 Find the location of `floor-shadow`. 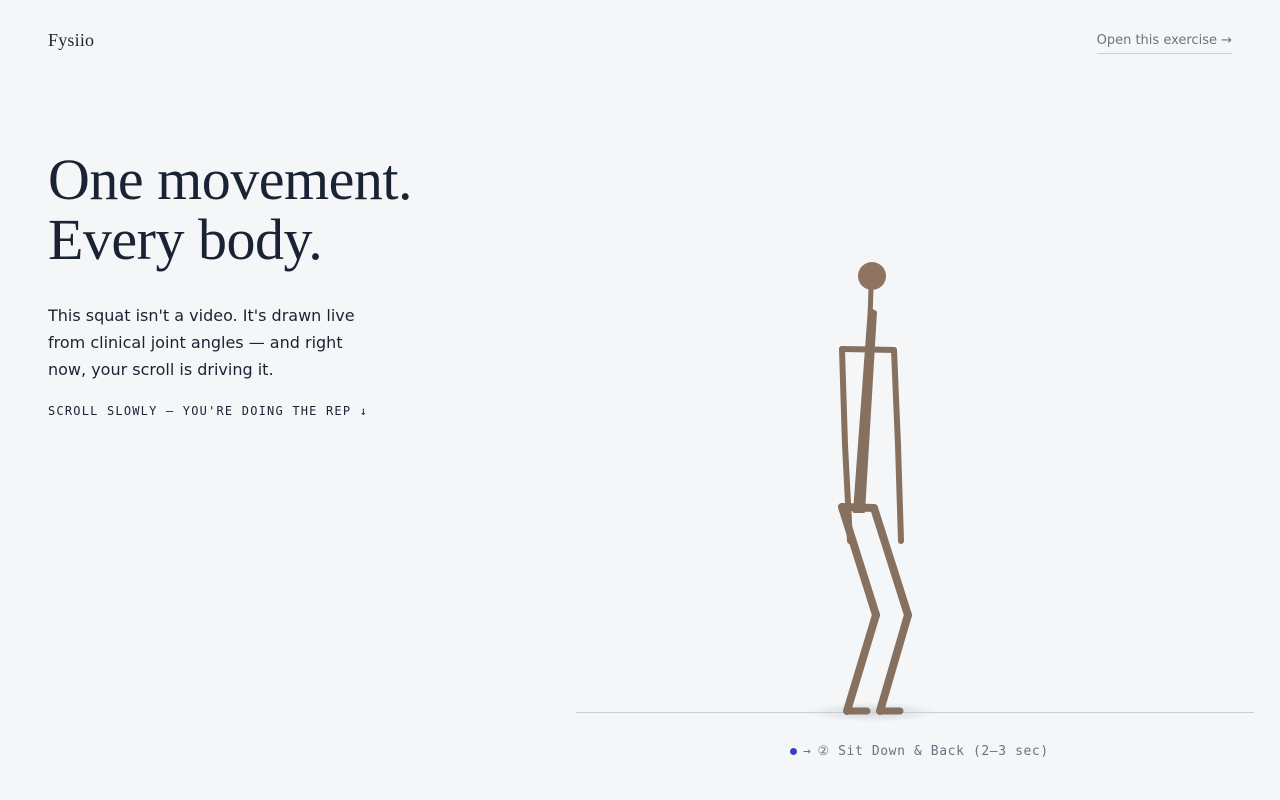

floor-shadow is located at coordinates (873, 712).